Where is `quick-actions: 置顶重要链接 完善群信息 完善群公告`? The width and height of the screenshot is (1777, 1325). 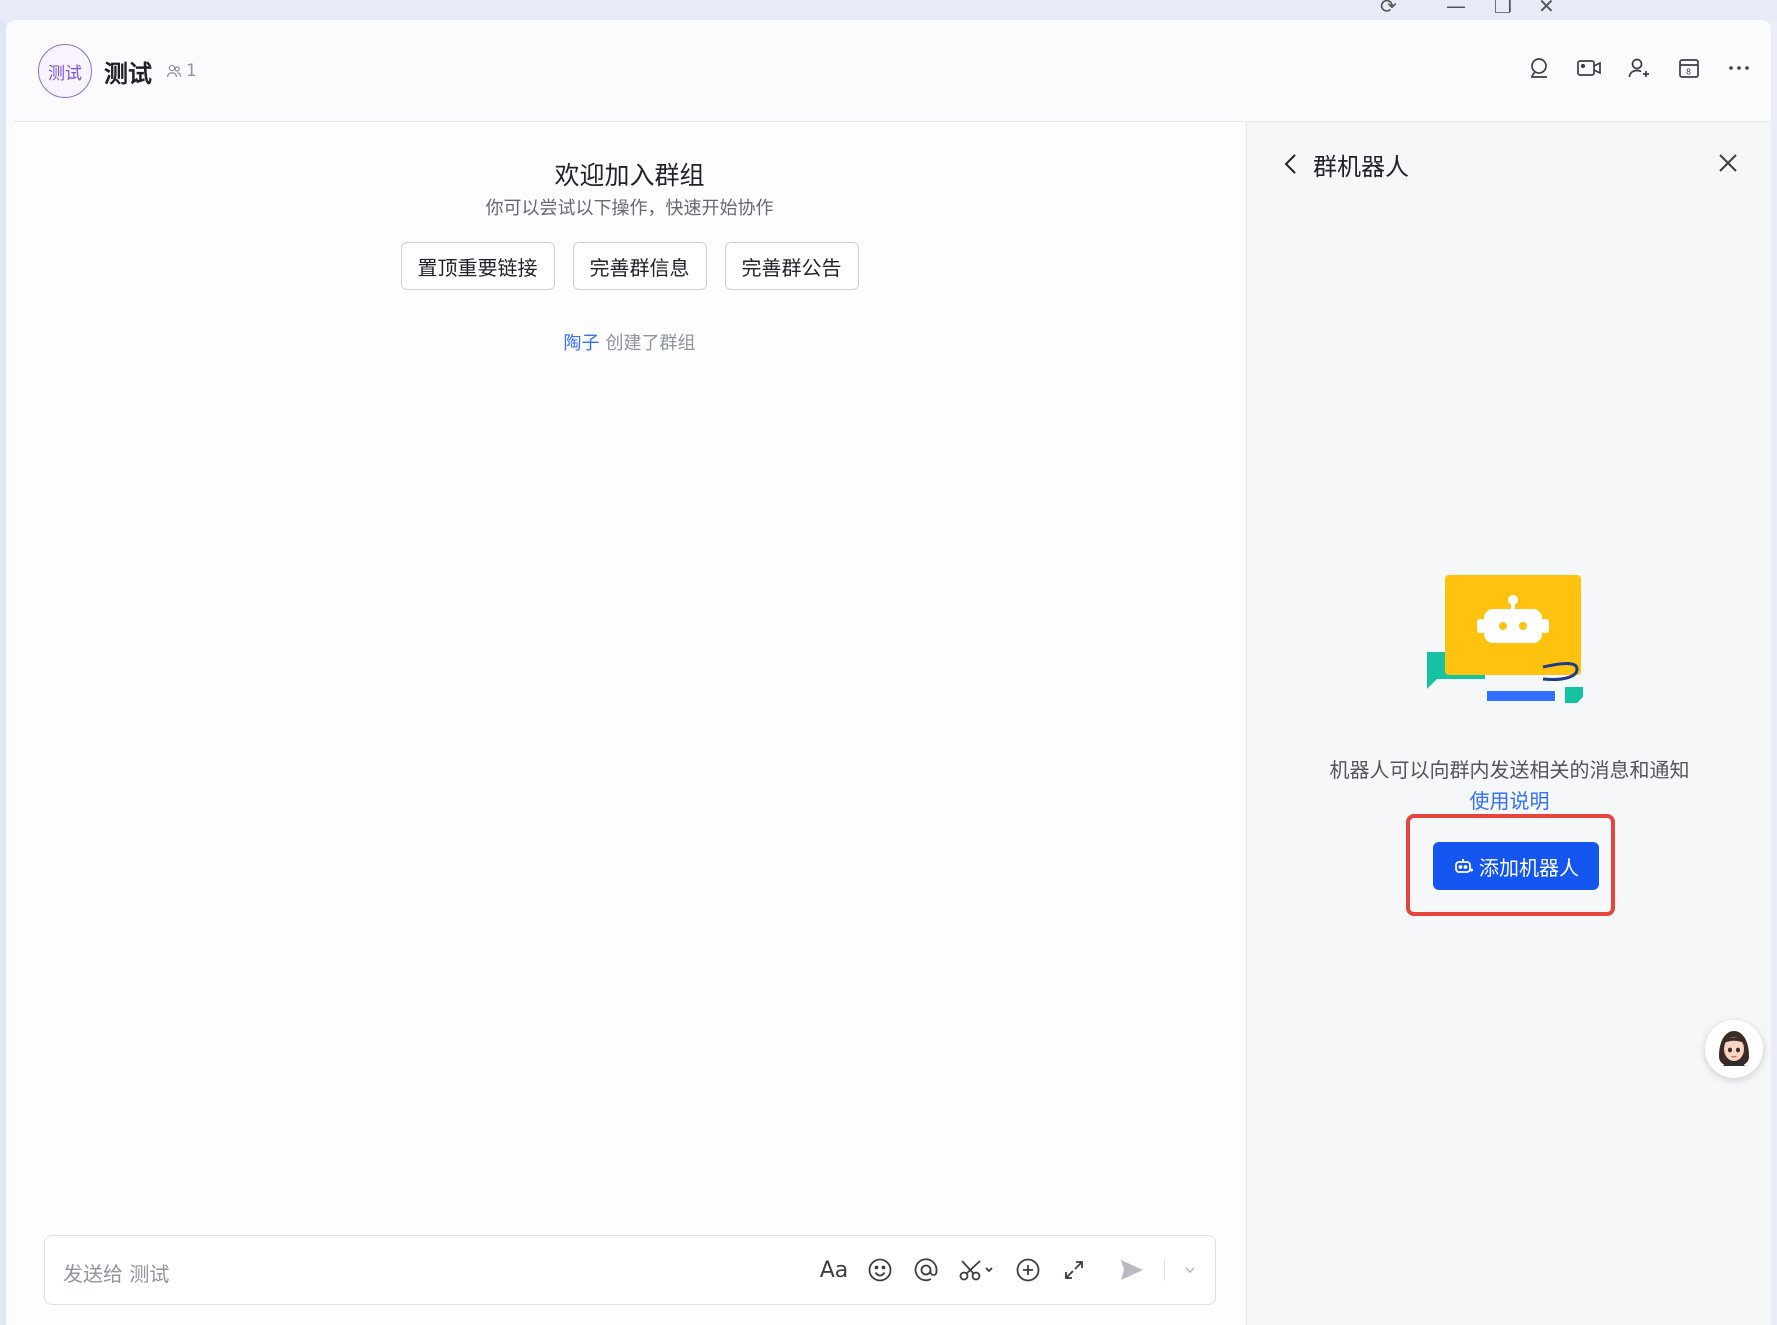
quick-actions: 置顶重要链接 完善群信息 完善群公告 is located at coordinates (629, 266).